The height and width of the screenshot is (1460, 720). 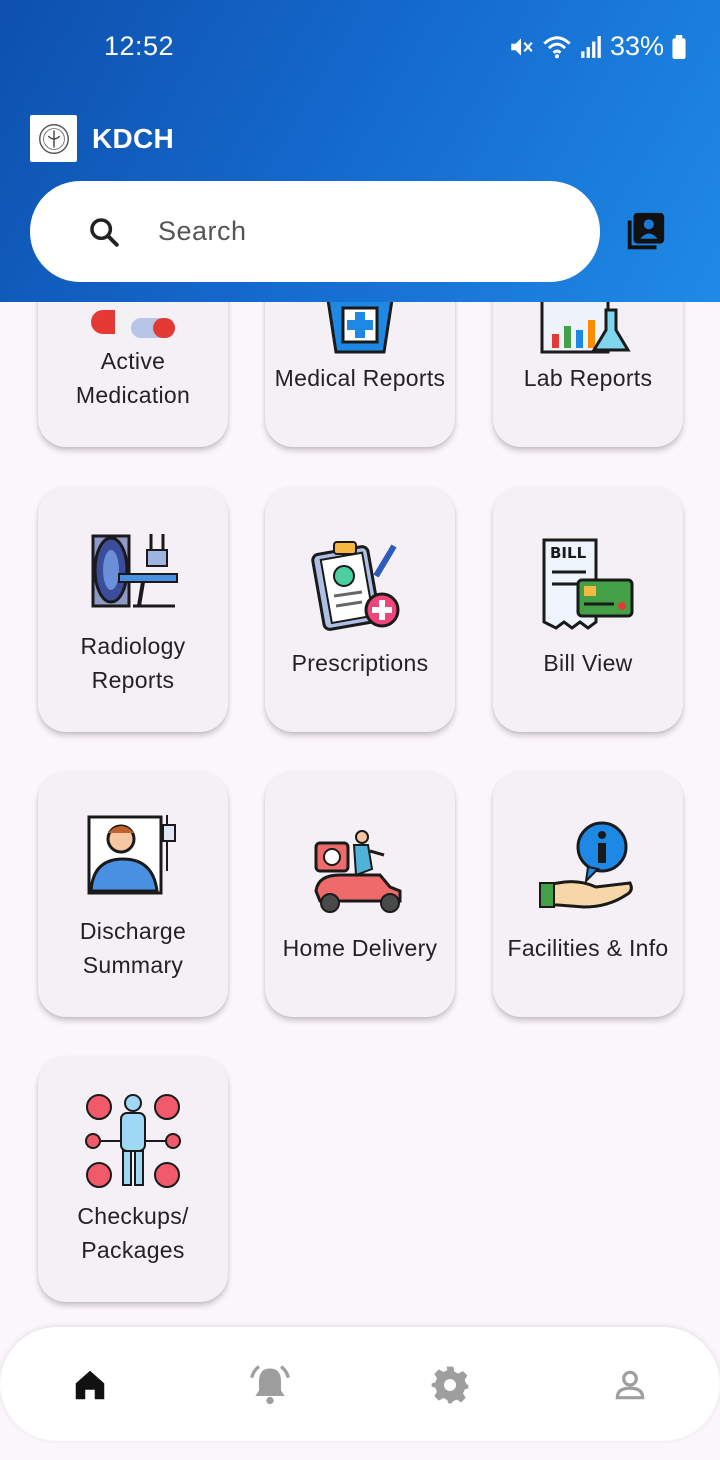 I want to click on search-icon, so click(x=104, y=232).